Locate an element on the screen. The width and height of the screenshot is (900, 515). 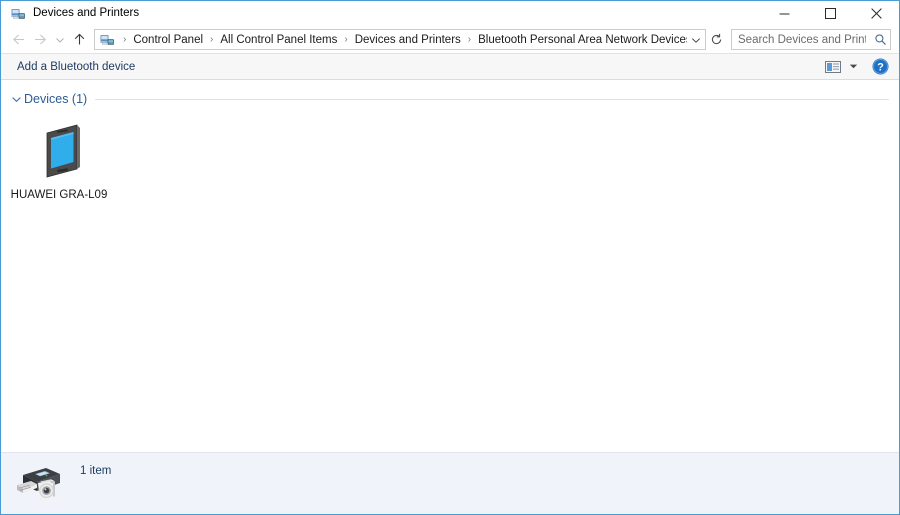
maximize-button is located at coordinates (830, 13).